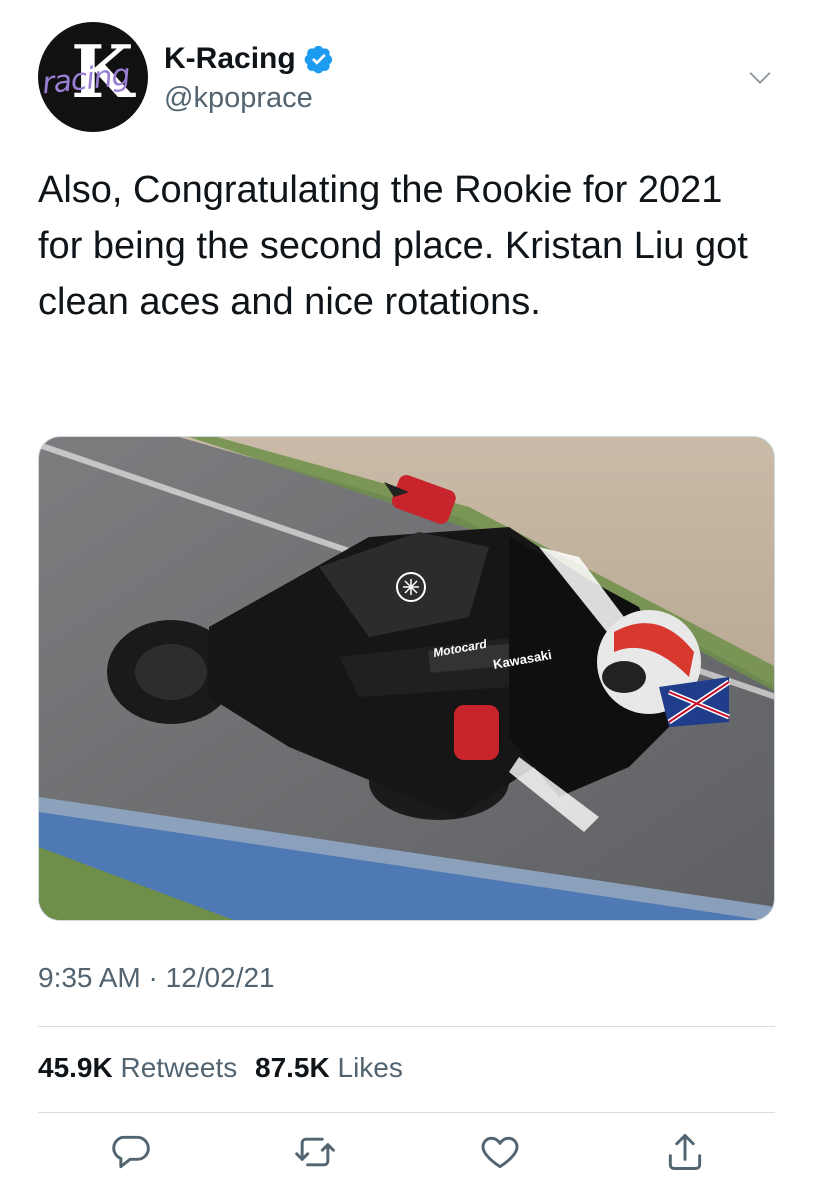  Describe the element at coordinates (370, 1067) in the screenshot. I see `likes-label: Likes` at that location.